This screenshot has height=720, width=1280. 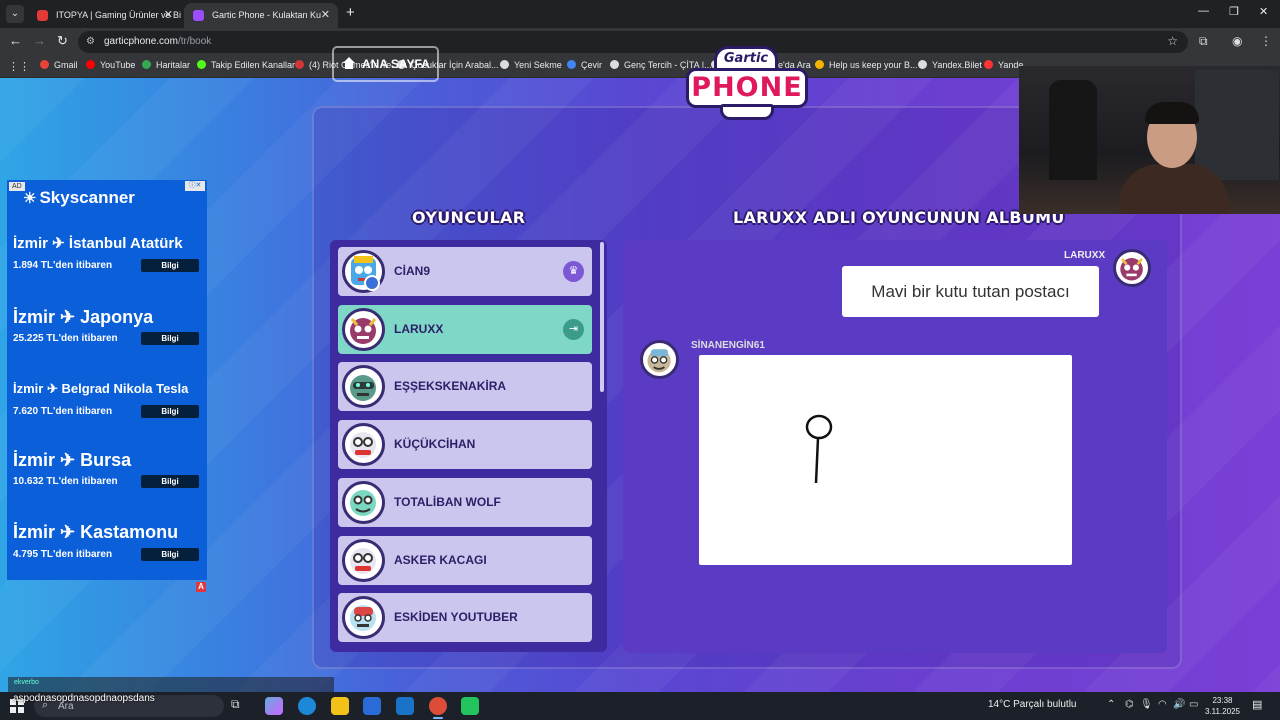 I want to click on forward-icon: →, so click(x=39, y=40).